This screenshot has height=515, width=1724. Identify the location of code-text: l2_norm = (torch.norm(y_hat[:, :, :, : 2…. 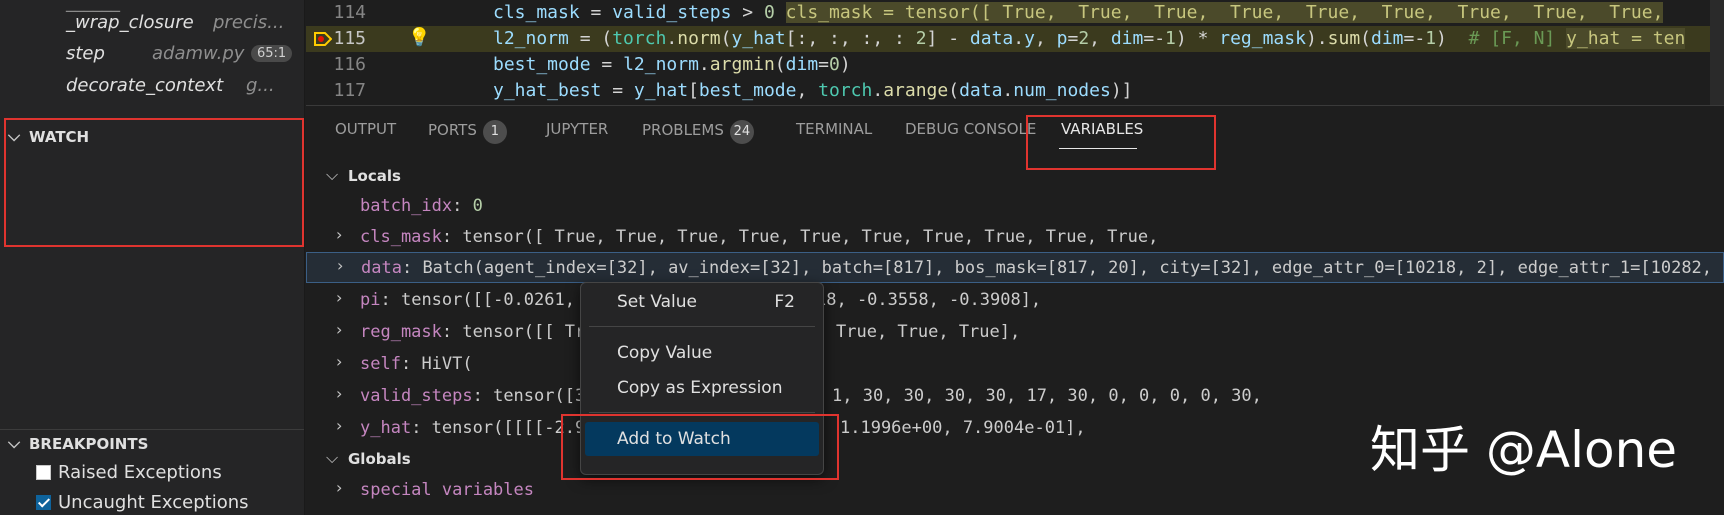
(1089, 38).